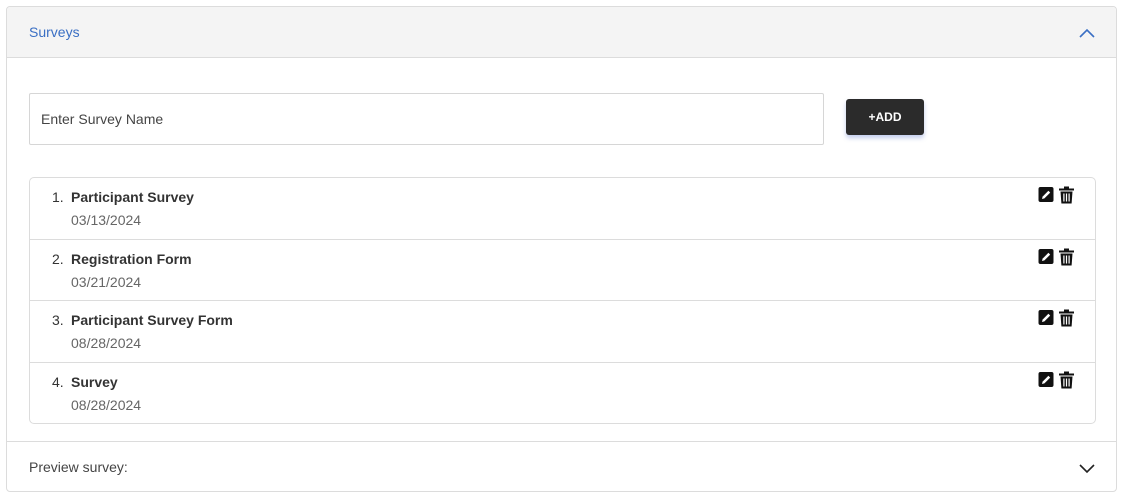  Describe the element at coordinates (106, 220) in the screenshot. I see `survey-date: 03/13/2024` at that location.